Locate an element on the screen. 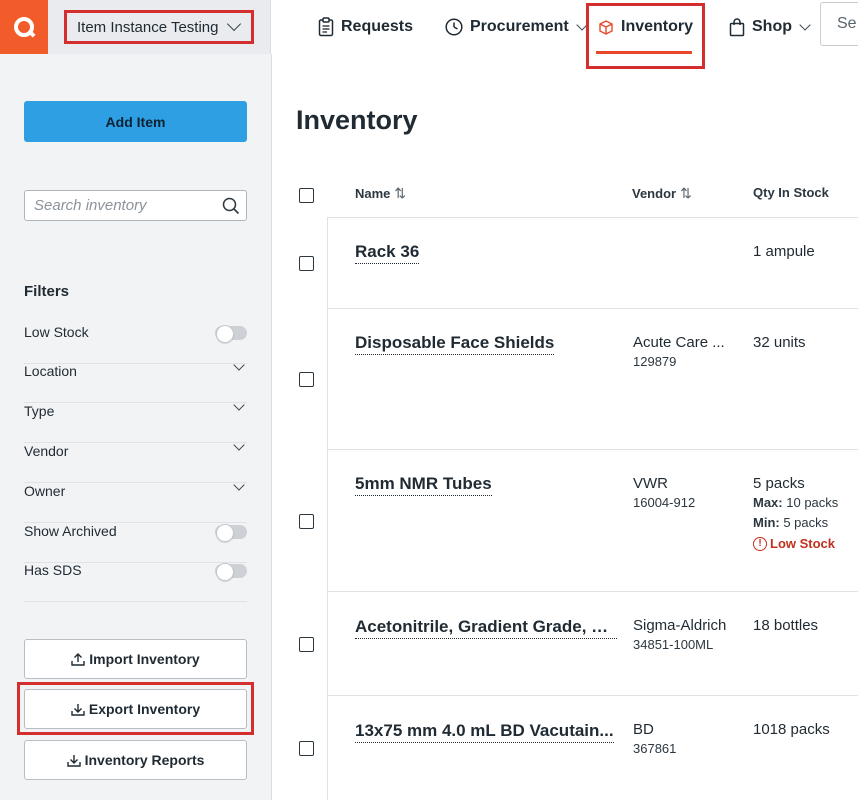  select-all-checkbox is located at coordinates (306, 195).